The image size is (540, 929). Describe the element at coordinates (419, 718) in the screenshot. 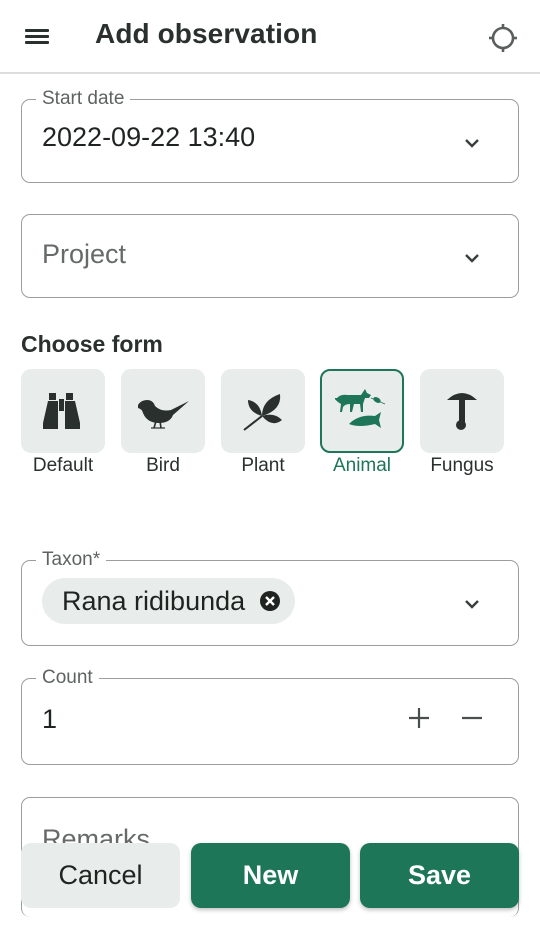

I see `plus-icon` at that location.